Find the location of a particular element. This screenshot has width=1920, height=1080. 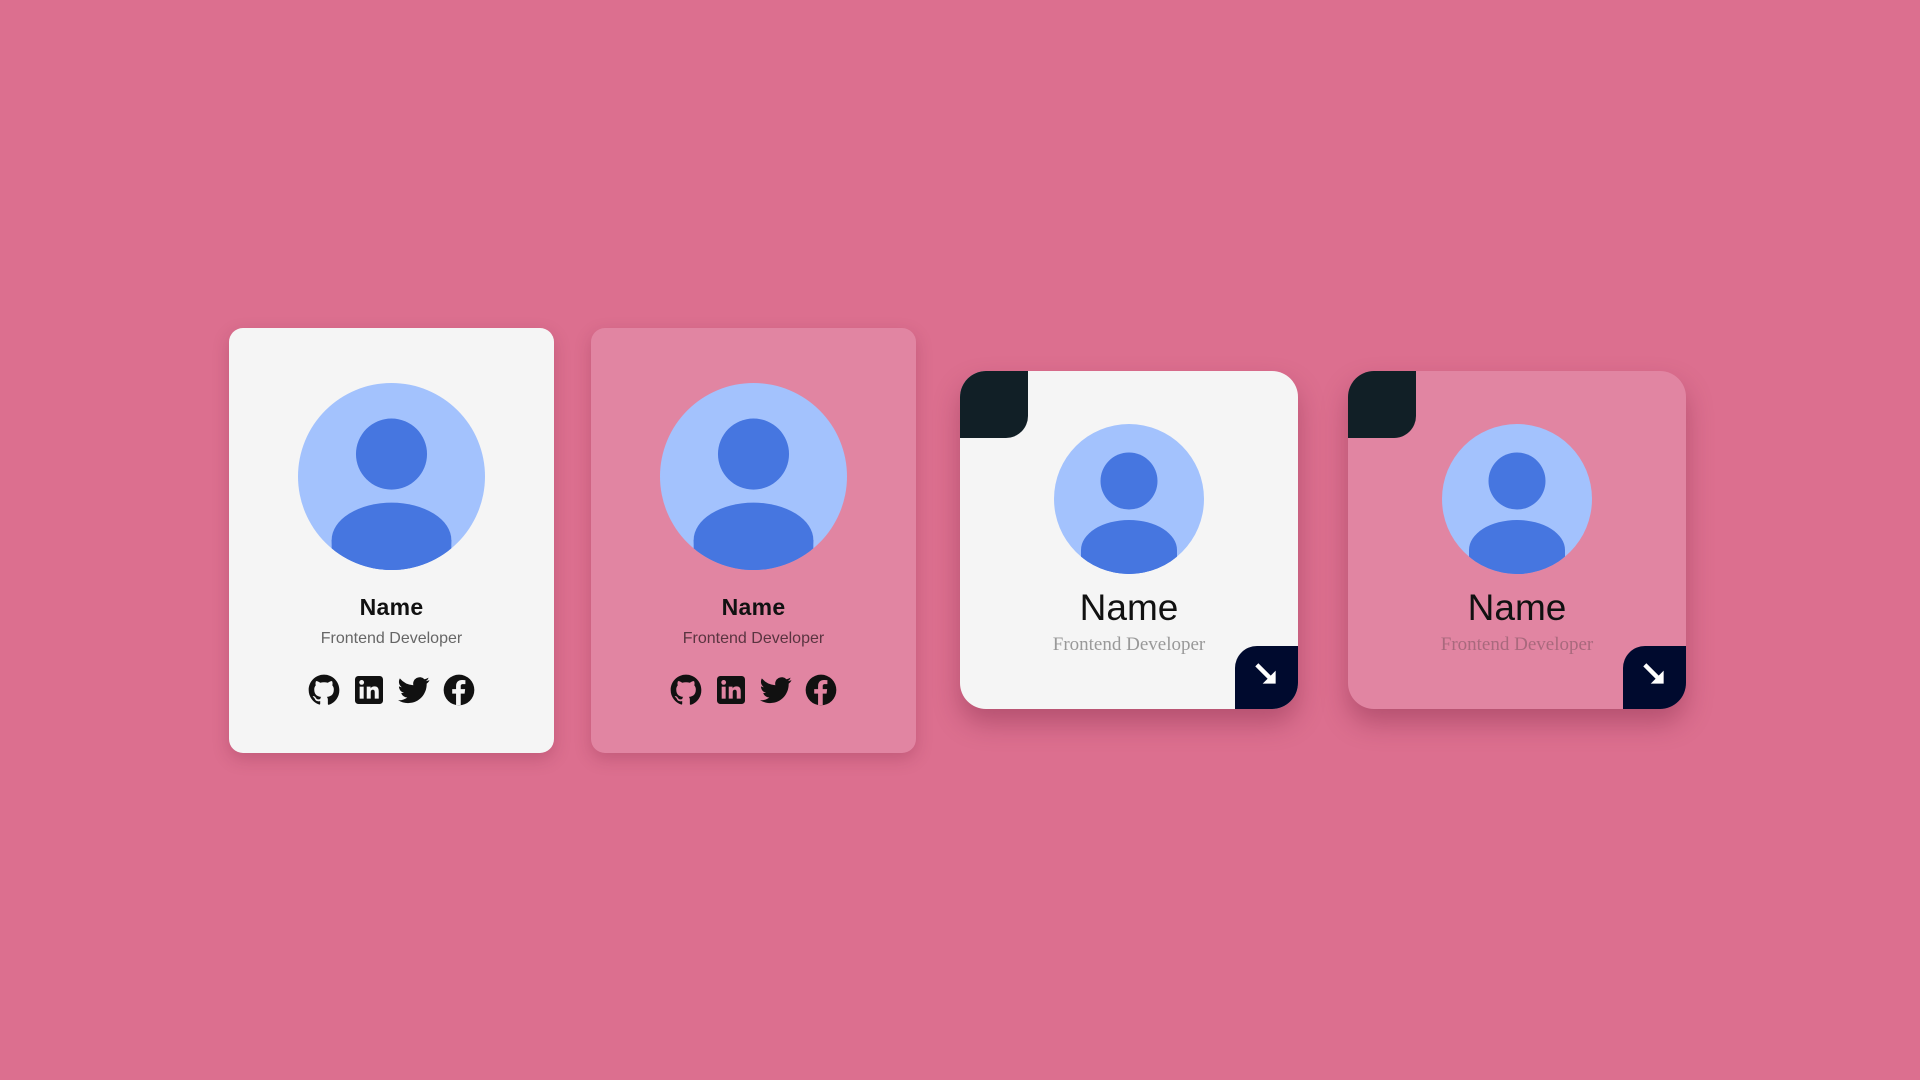

profile-card-3: Name Frontend Developer is located at coordinates (1129, 540).